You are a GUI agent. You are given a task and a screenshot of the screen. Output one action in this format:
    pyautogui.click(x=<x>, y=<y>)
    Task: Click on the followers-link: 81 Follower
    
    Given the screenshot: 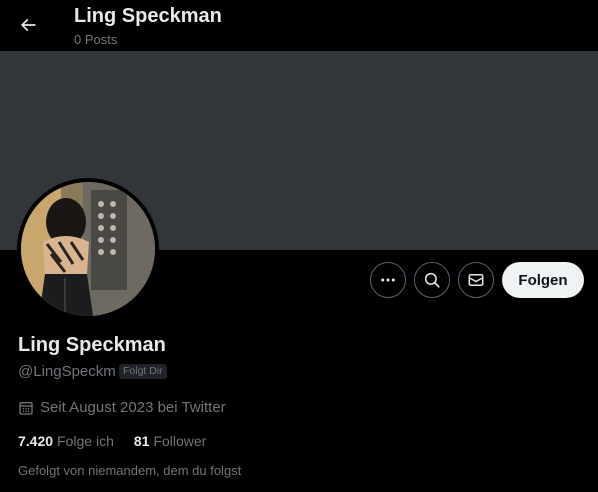 What is the action you would take?
    pyautogui.click(x=170, y=441)
    